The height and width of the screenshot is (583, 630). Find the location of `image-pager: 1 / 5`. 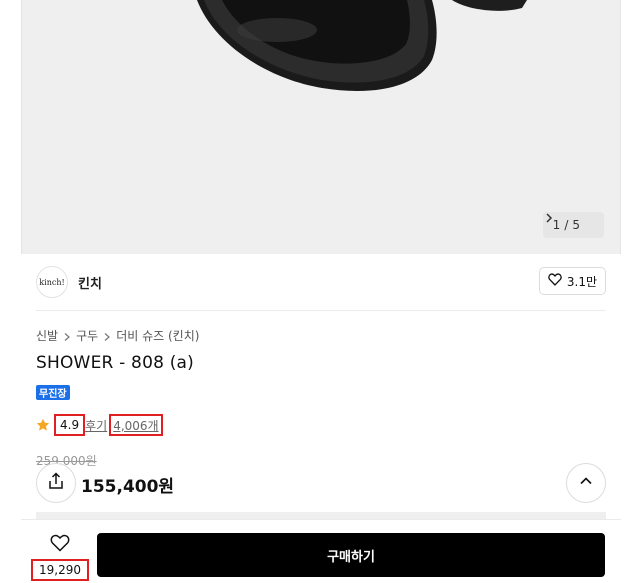

image-pager: 1 / 5 is located at coordinates (573, 225).